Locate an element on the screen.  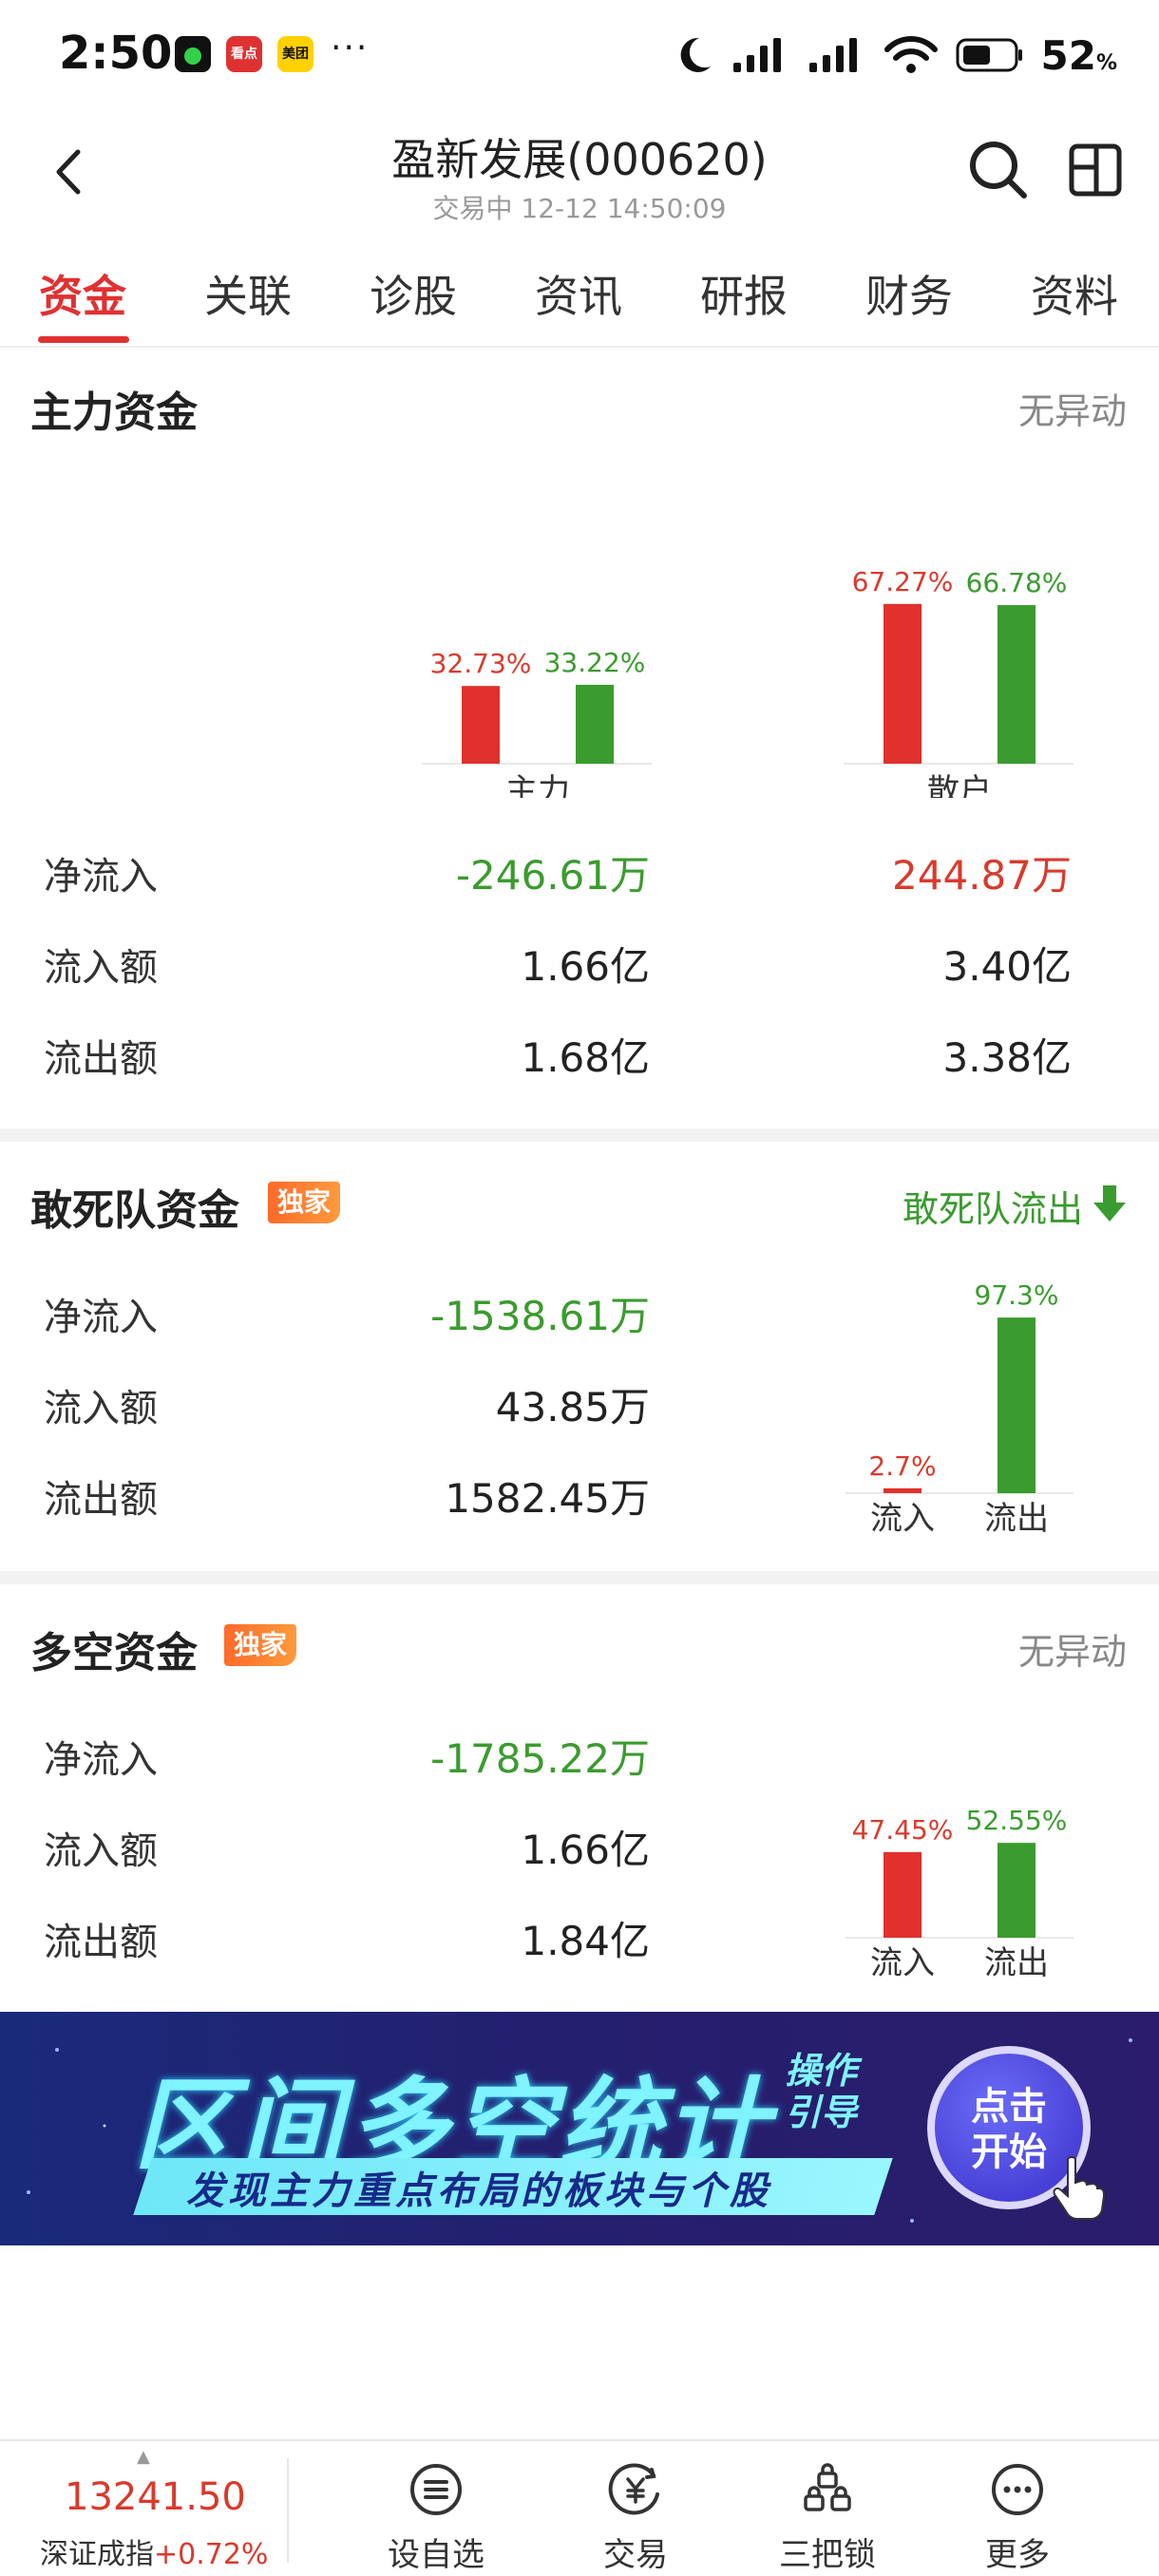
dare-row-label-in: 流入额 is located at coordinates (101, 1408).